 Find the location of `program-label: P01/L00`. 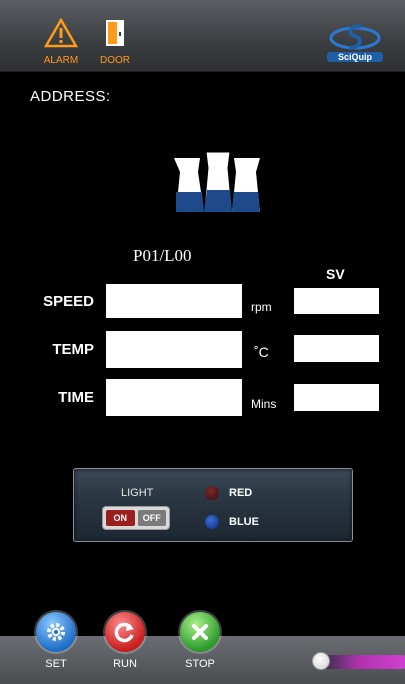

program-label: P01/L00 is located at coordinates (162, 255).